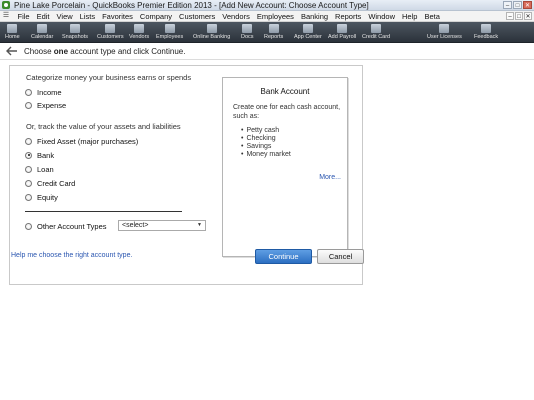  Describe the element at coordinates (6, 16) in the screenshot. I see `document-menu-icon: ☰` at that location.